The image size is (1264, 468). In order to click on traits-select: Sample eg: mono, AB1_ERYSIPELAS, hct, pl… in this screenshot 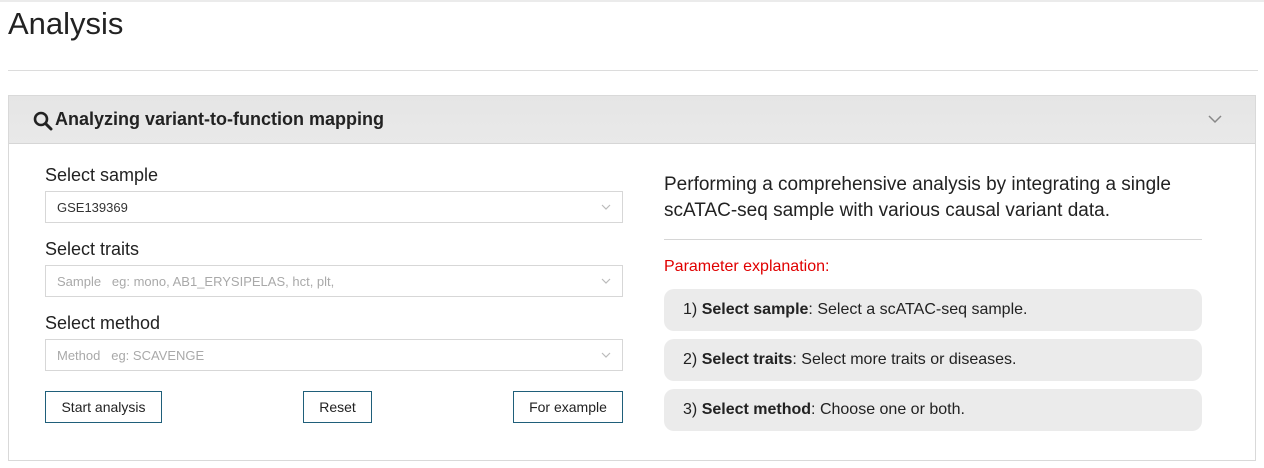, I will do `click(334, 281)`.